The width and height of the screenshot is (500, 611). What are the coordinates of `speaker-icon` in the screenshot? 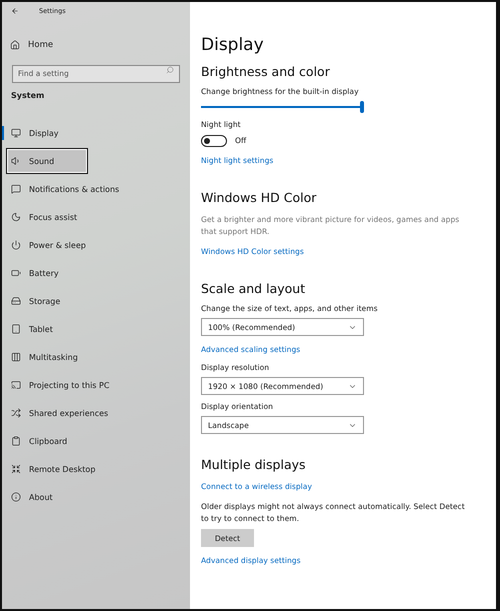 It's located at (16, 161).